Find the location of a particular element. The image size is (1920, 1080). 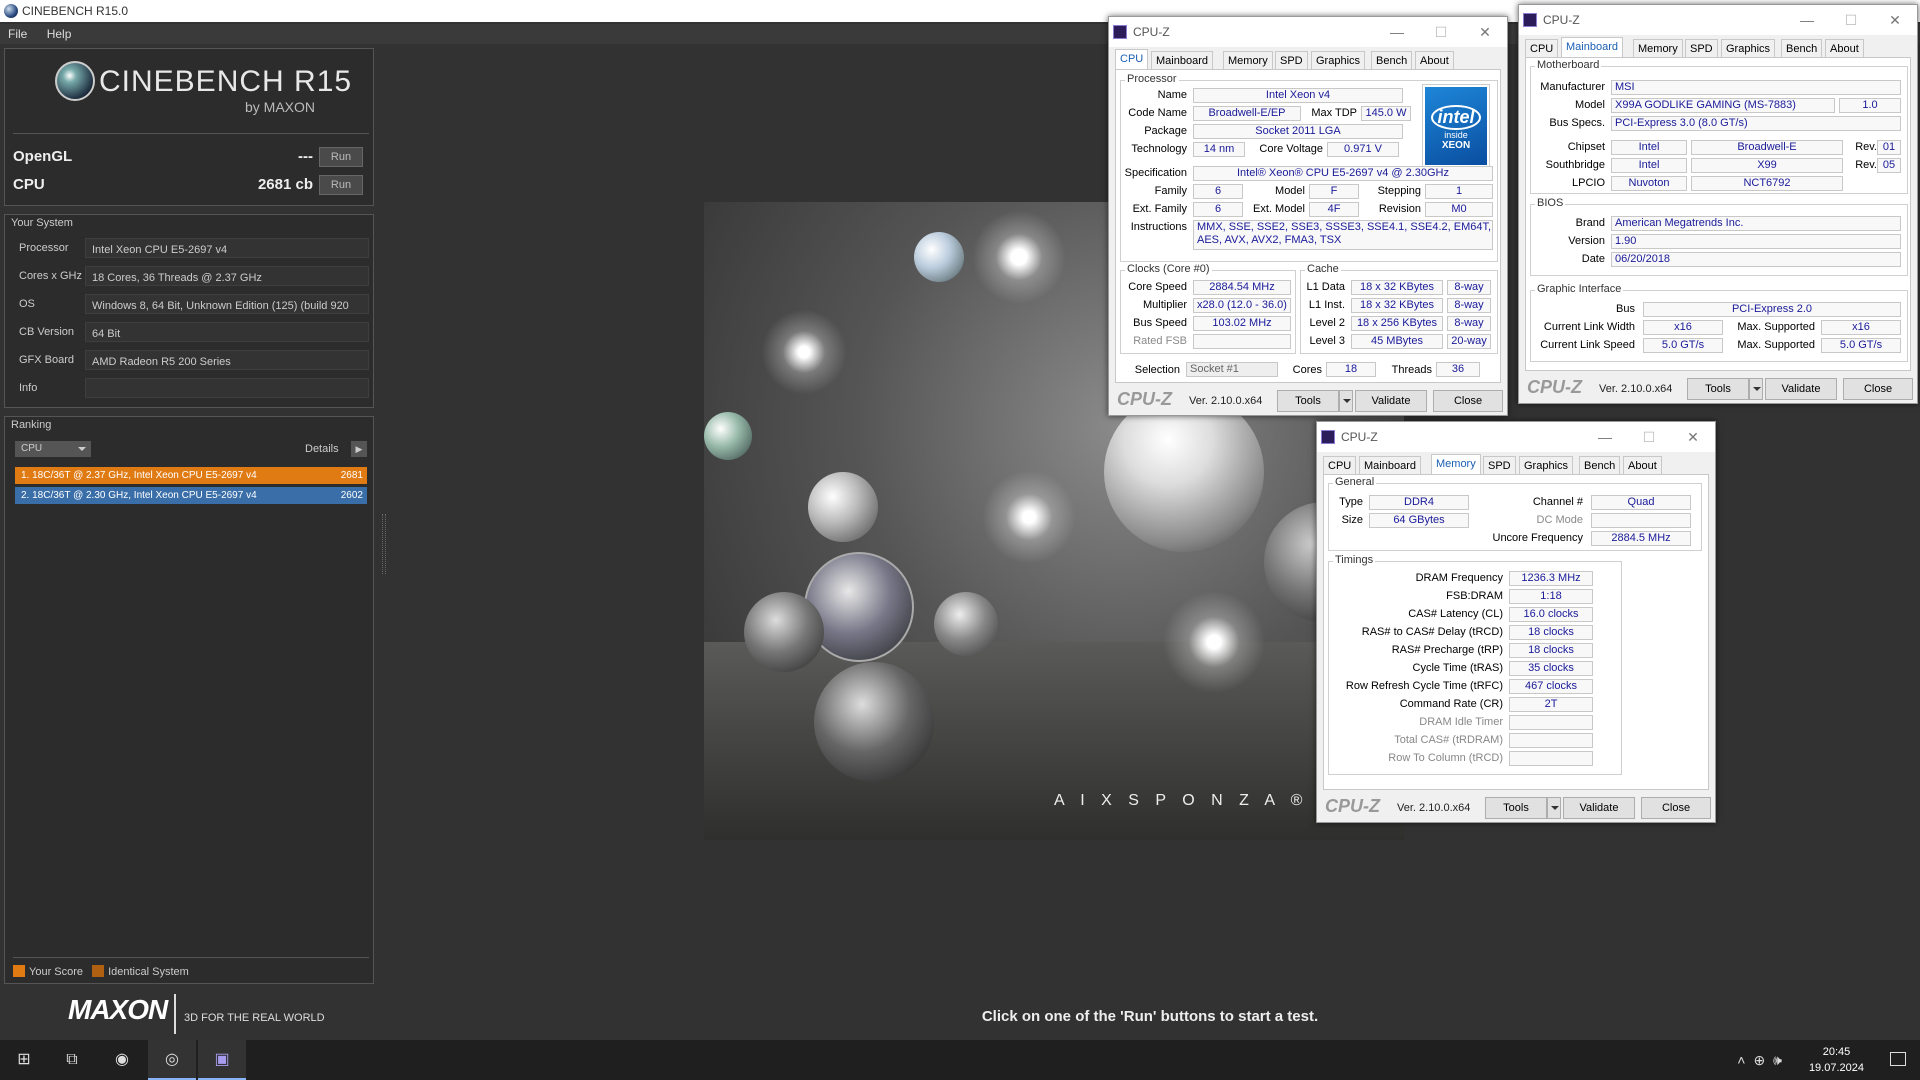

cpu-name-value: Intel Xeon v4 is located at coordinates (1298, 95).